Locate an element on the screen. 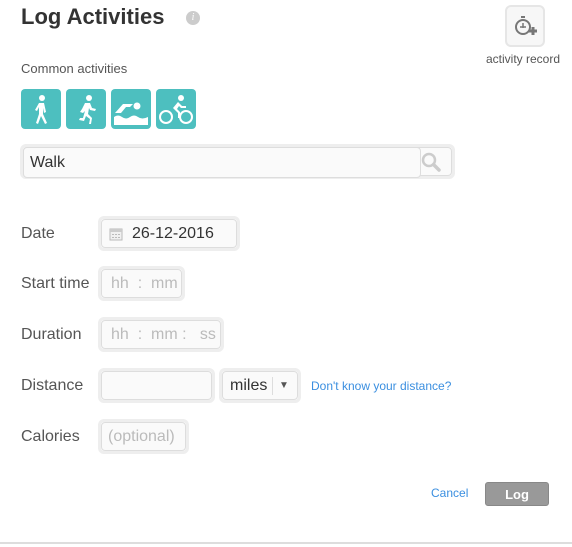  walk-activity-button is located at coordinates (41, 109).